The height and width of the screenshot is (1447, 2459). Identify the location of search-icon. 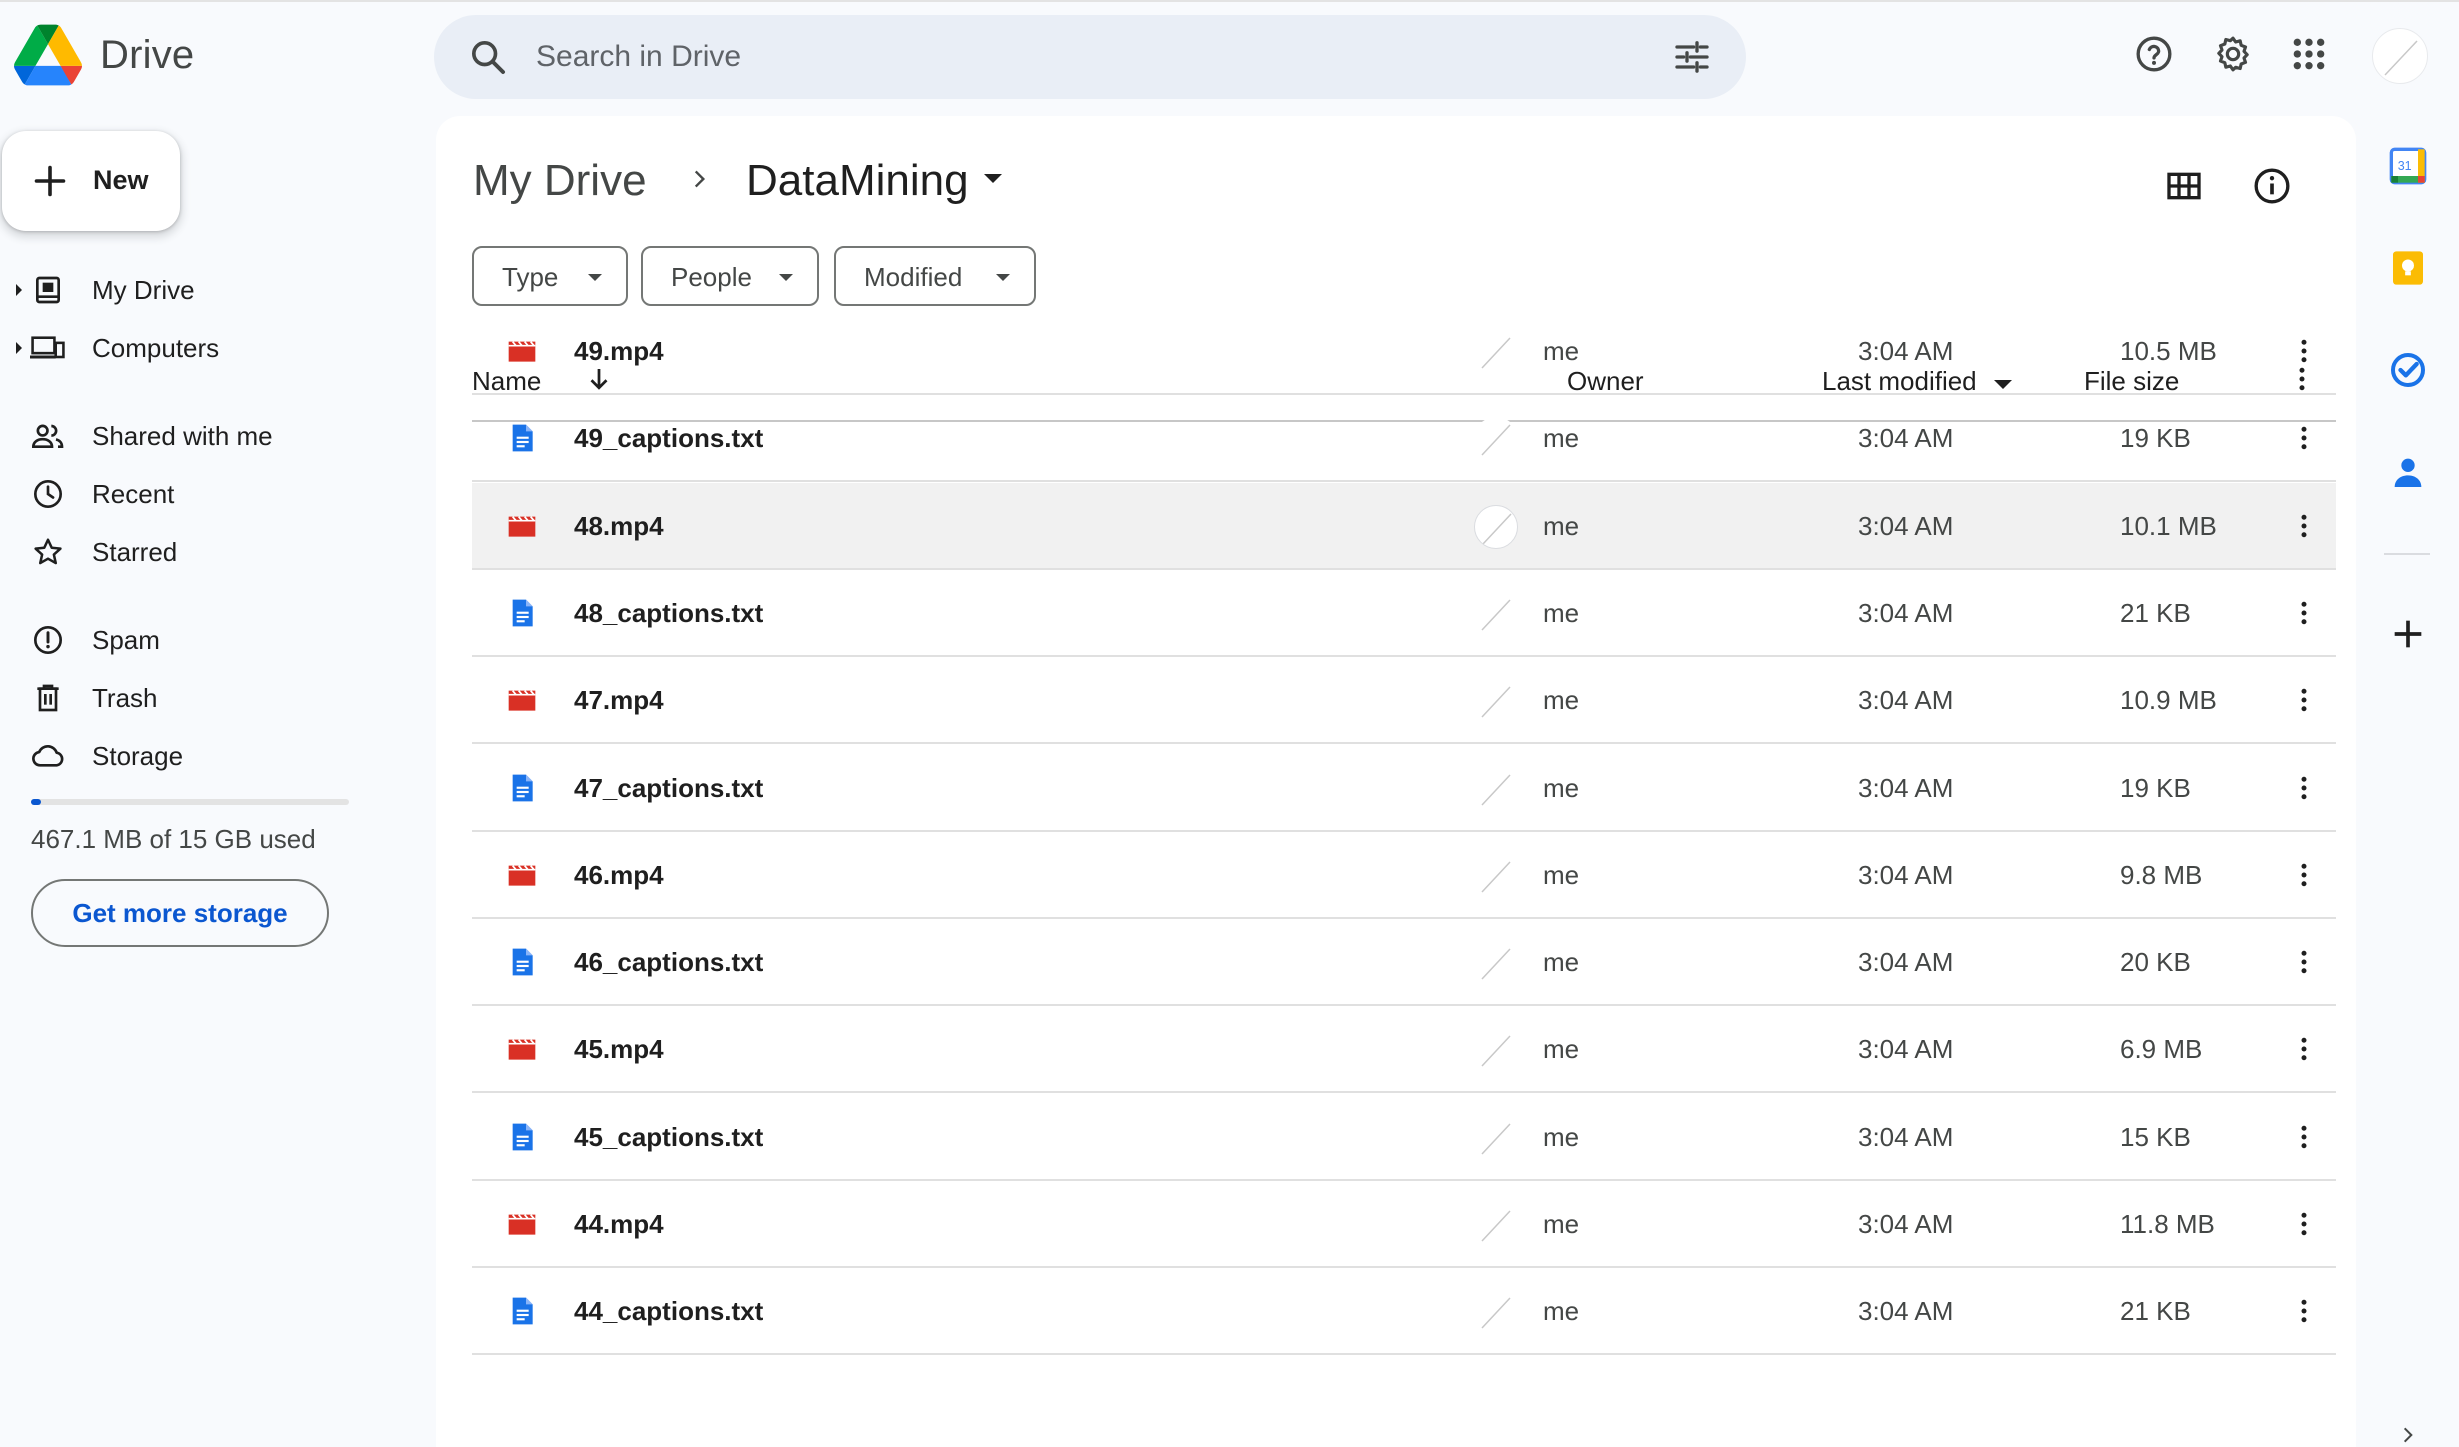
(488, 57).